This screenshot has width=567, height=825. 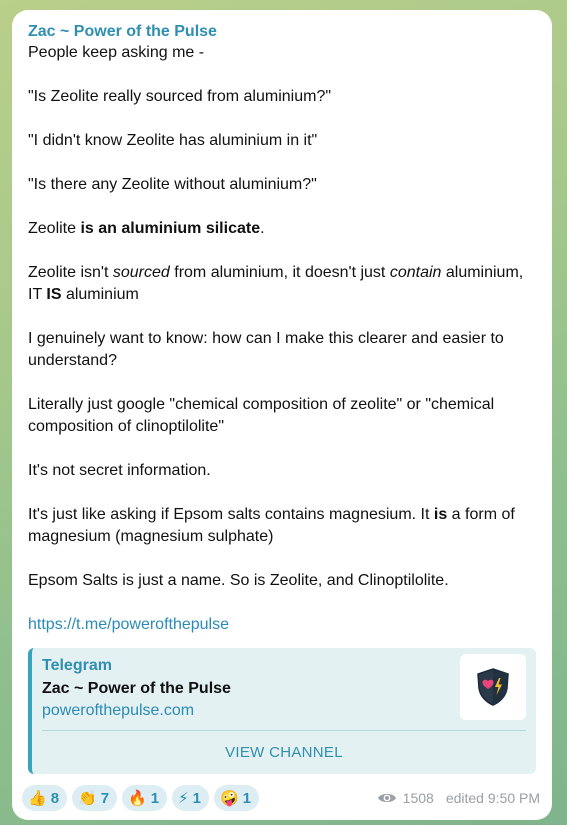 What do you see at coordinates (229, 797) in the screenshot?
I see `zany-face-icon: 🤪` at bounding box center [229, 797].